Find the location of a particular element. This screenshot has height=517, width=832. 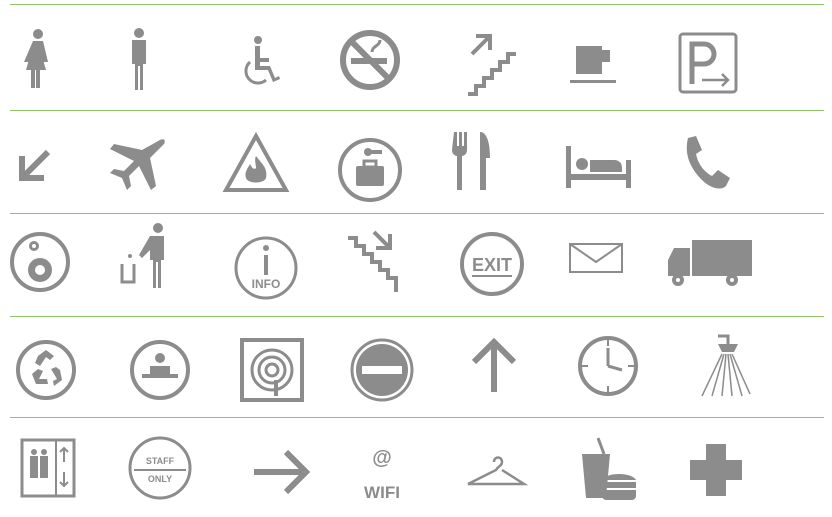

female-person-icon is located at coordinates (38, 60).